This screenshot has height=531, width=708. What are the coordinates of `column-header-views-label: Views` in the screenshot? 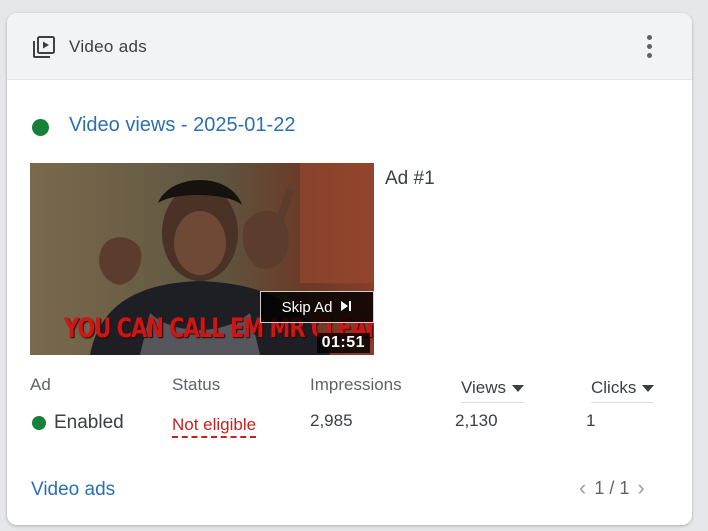 It's located at (484, 387).